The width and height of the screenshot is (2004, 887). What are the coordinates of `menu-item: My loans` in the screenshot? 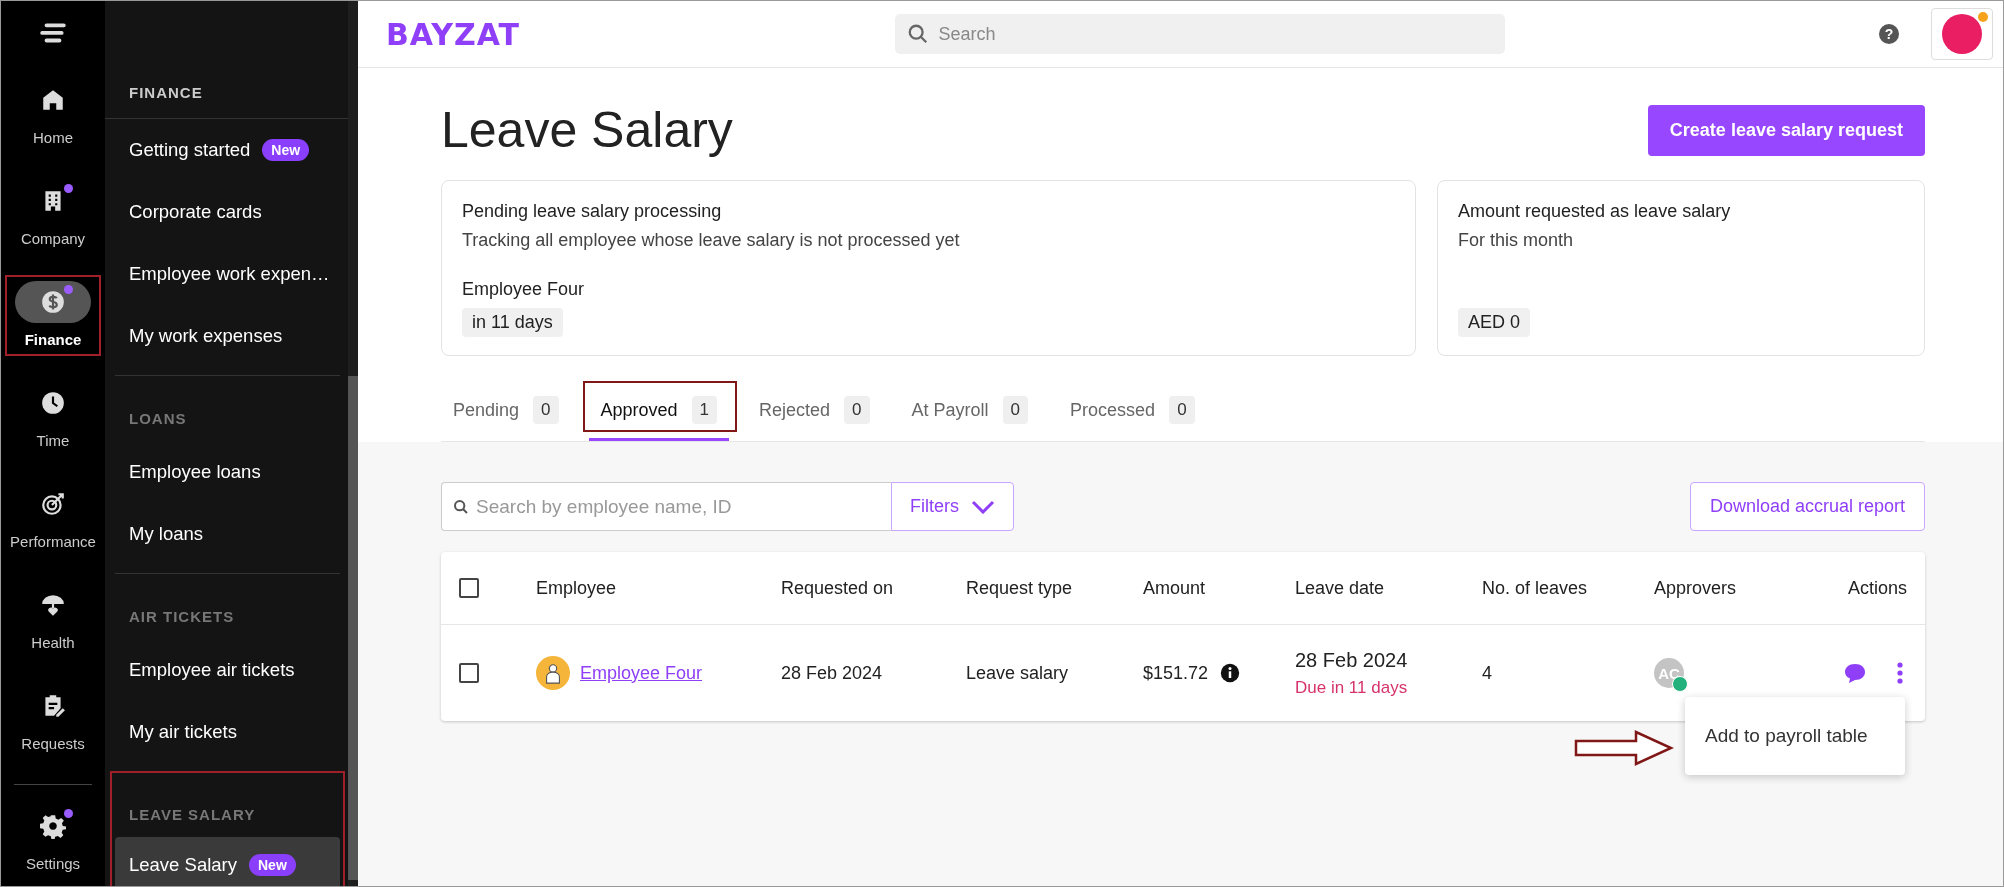 It's located at (227, 534).